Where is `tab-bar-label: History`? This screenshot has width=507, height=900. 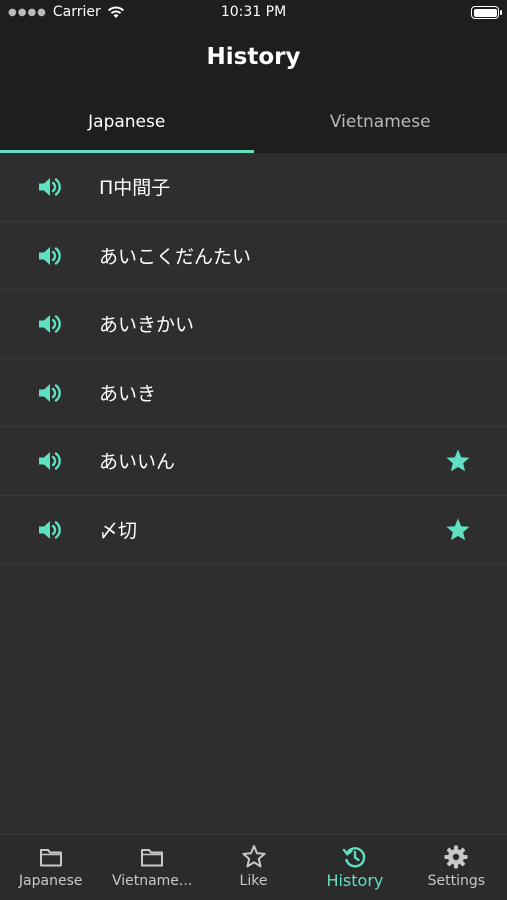
tab-bar-label: History is located at coordinates (355, 880).